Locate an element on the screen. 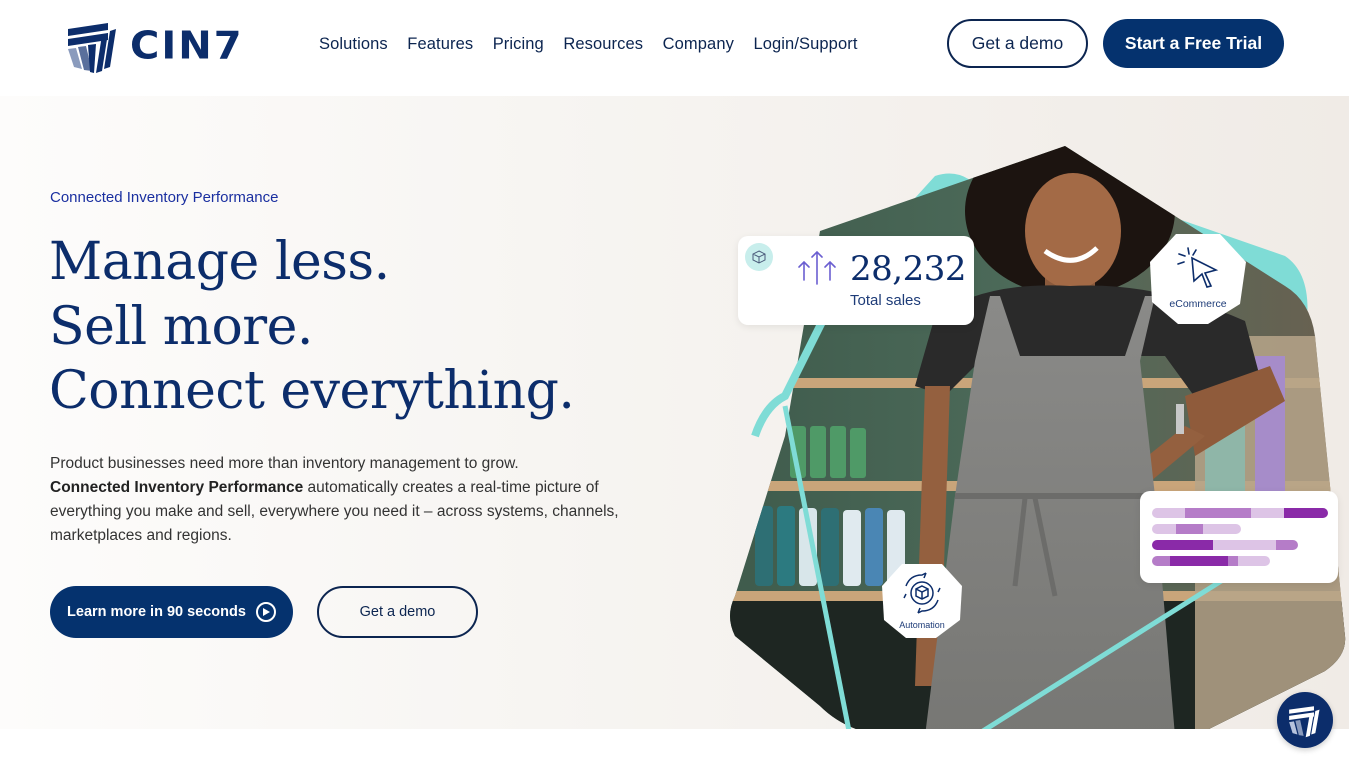  automation-label: Automation is located at coordinates (922, 625).